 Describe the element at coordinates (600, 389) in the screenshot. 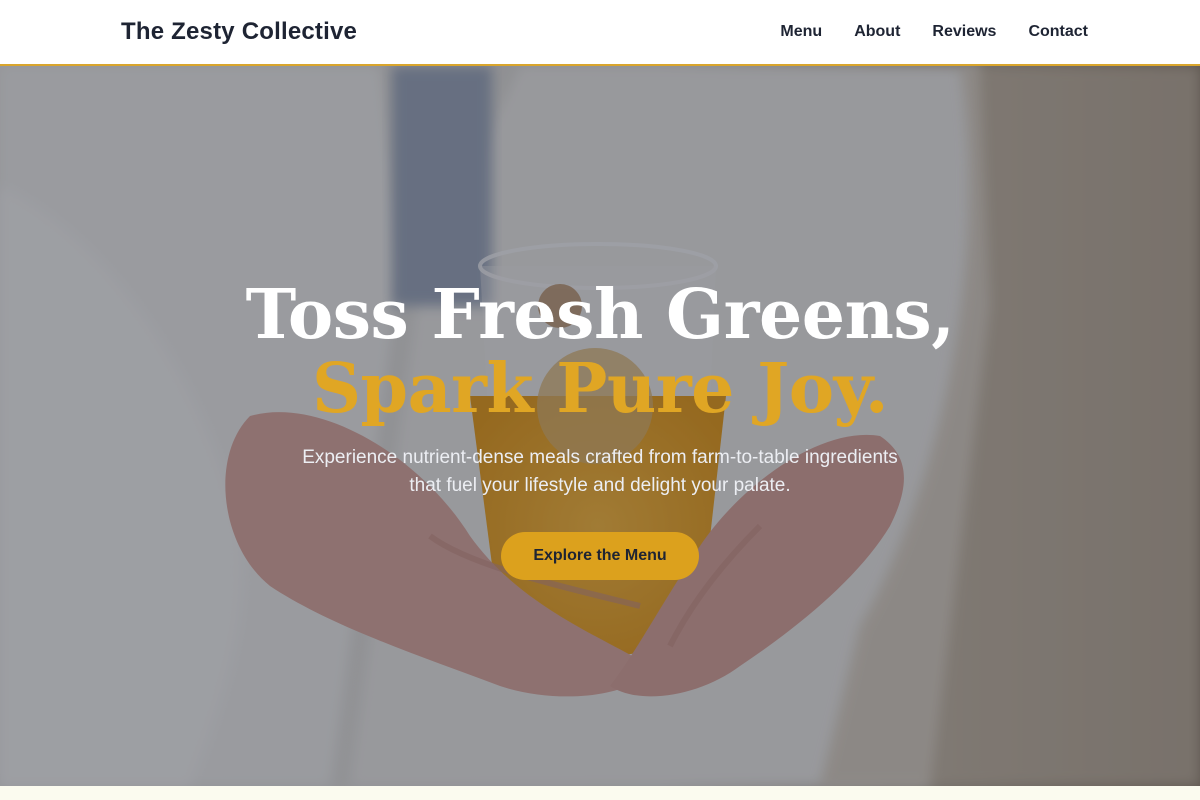

I see `hero-headline-line-2: Spark Pure Joy.` at that location.